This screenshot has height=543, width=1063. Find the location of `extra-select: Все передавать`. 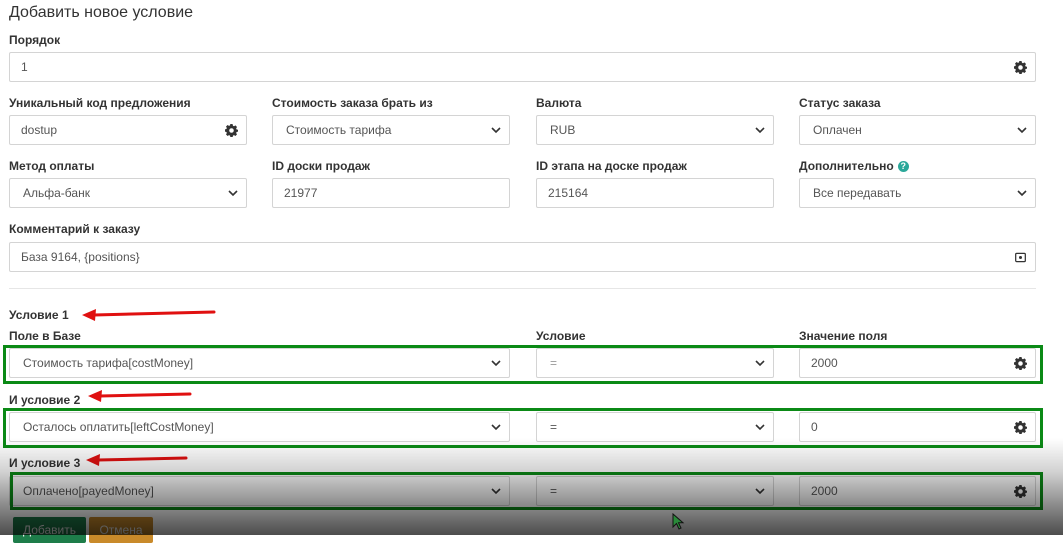

extra-select: Все передавать is located at coordinates (917, 193).